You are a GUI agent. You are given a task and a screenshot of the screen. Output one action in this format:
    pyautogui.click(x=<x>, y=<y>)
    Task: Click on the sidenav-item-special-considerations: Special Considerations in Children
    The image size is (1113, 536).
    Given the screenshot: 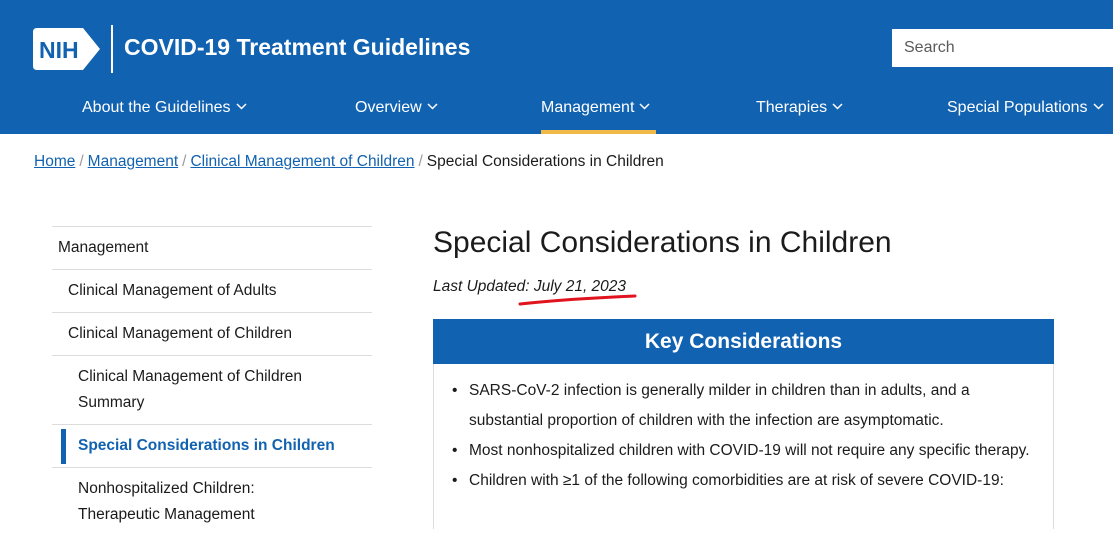 What is the action you would take?
    pyautogui.click(x=212, y=445)
    